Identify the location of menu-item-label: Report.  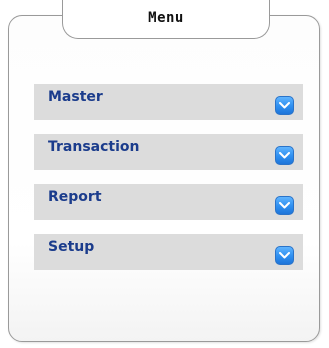
(75, 197).